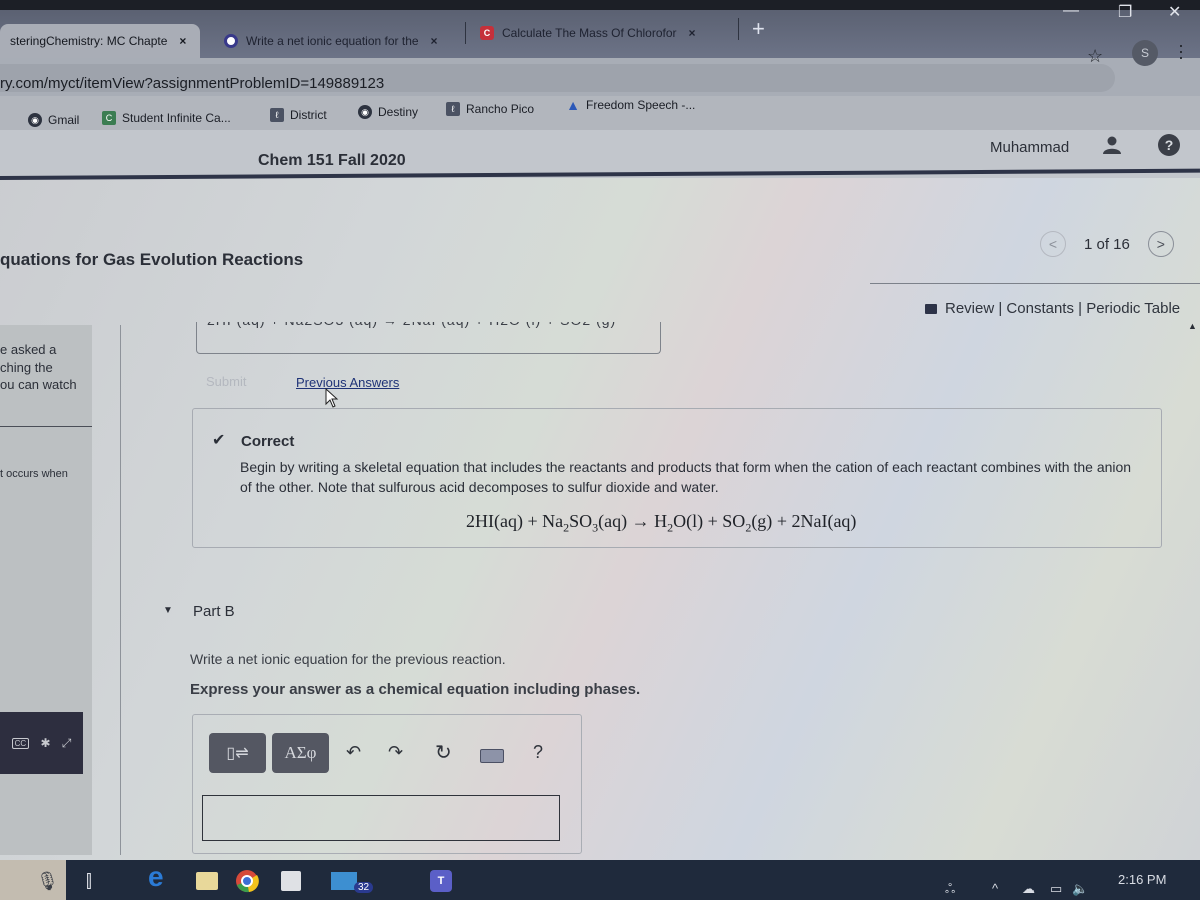 The image size is (1200, 900). I want to click on undo-icon: ↶, so click(353, 752).